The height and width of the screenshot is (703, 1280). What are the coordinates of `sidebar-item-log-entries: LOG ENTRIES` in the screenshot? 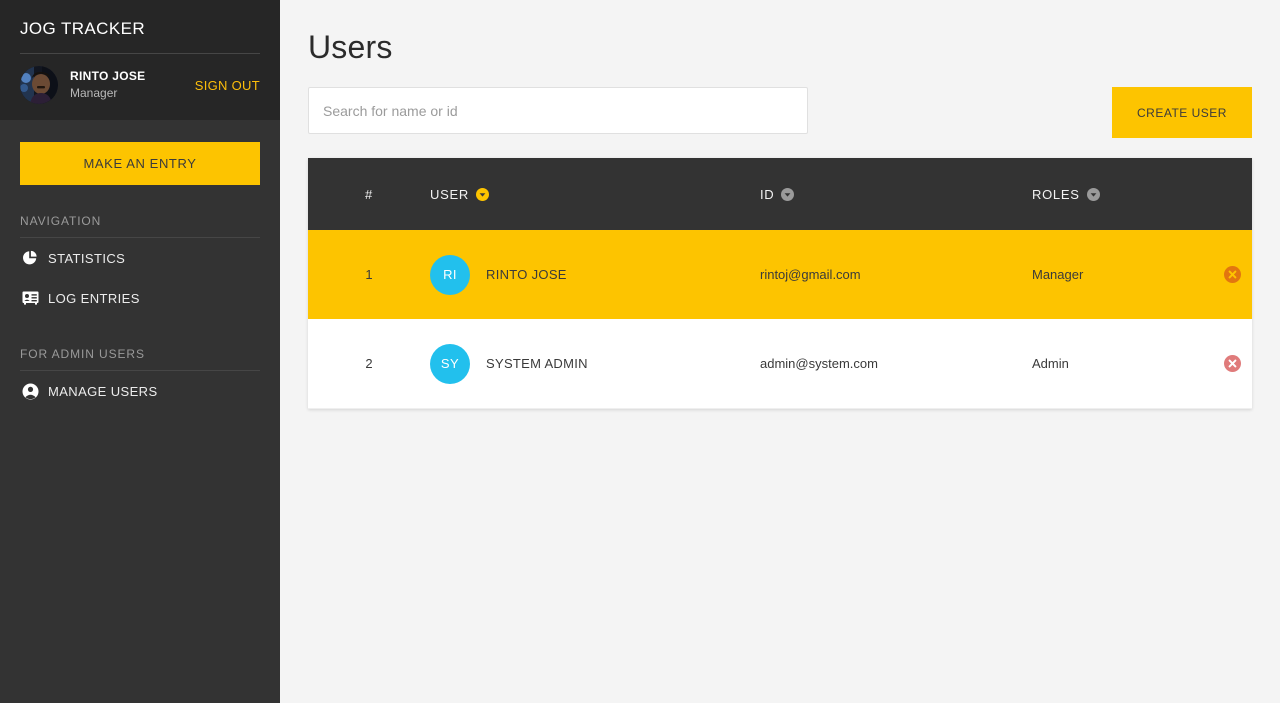 It's located at (140, 298).